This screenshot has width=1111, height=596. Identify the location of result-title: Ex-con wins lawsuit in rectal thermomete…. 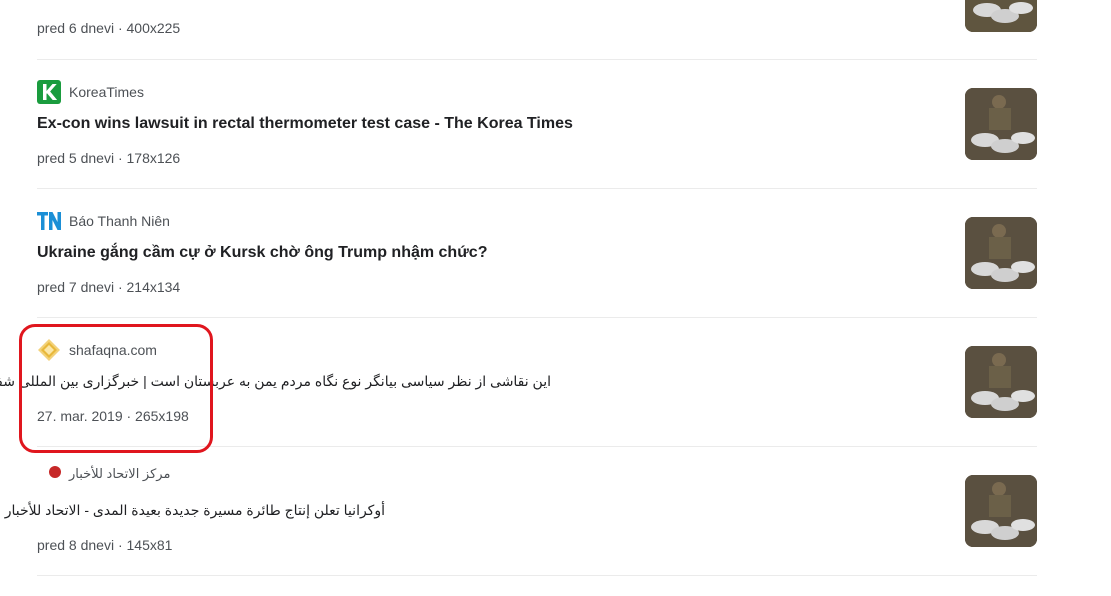
(305, 124).